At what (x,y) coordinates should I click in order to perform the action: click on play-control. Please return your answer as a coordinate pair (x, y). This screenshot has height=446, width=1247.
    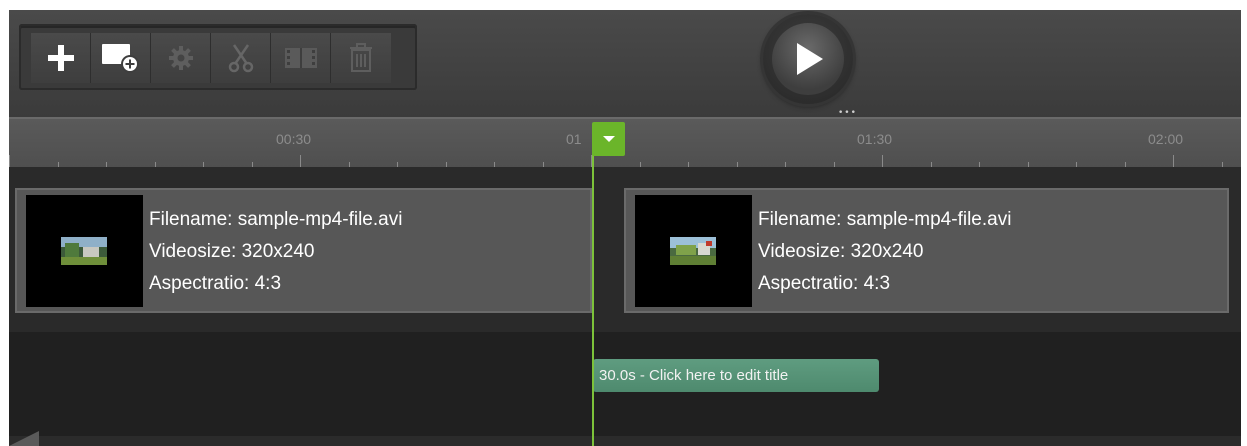
    Looking at the image, I should click on (808, 59).